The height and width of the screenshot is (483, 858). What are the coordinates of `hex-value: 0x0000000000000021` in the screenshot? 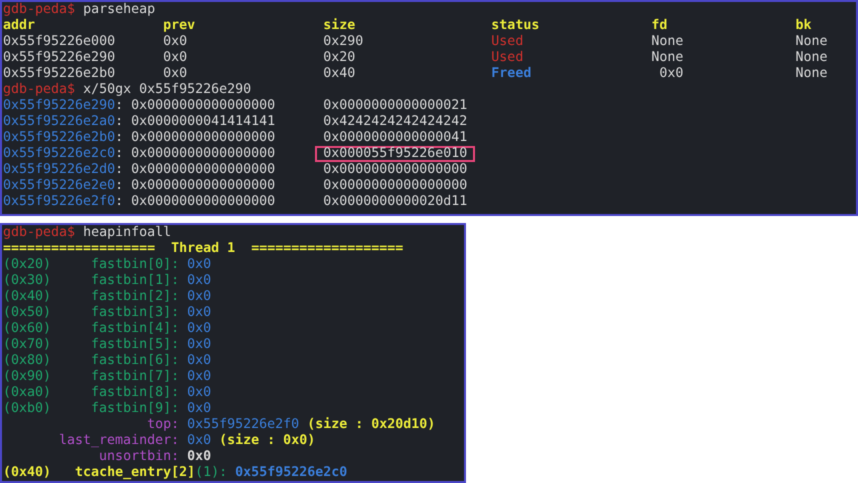 It's located at (395, 106).